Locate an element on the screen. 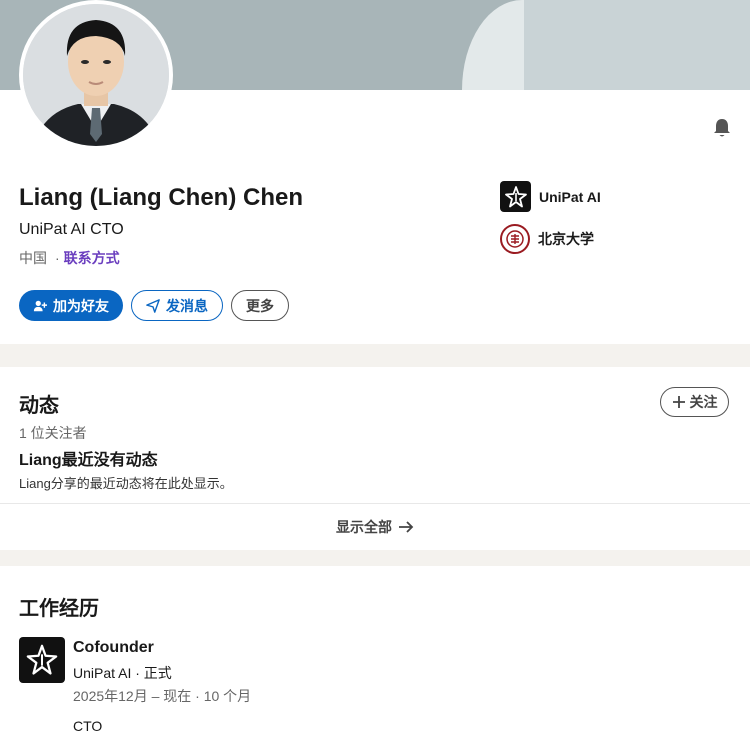 This screenshot has height=745, width=750. send-icon is located at coordinates (153, 305).